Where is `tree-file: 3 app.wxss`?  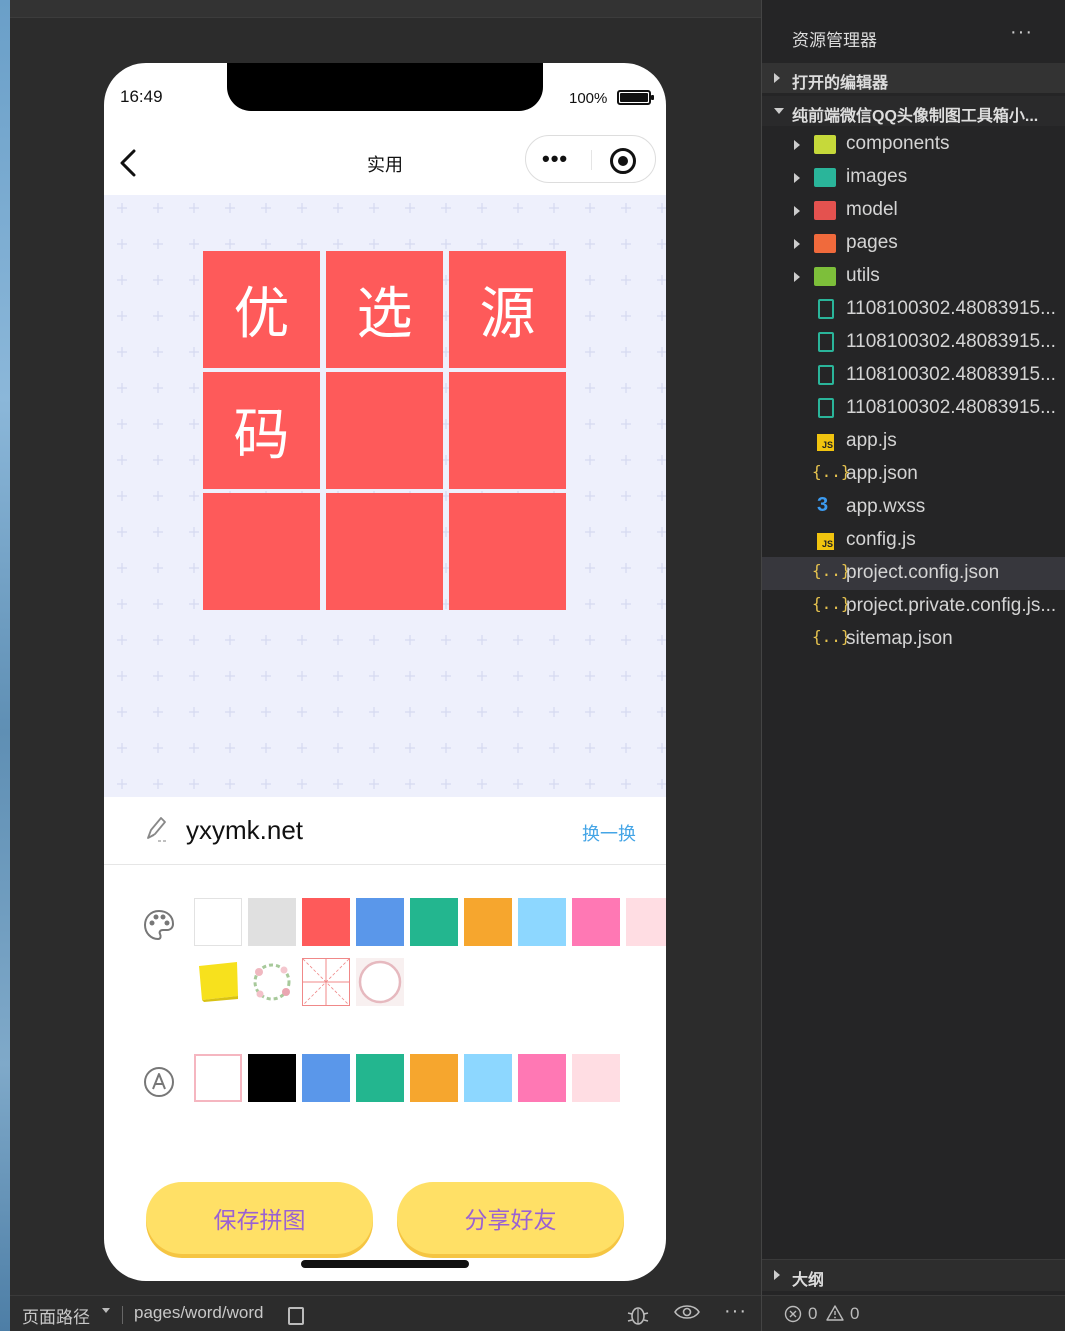 tree-file: 3 app.wxss is located at coordinates (913, 507).